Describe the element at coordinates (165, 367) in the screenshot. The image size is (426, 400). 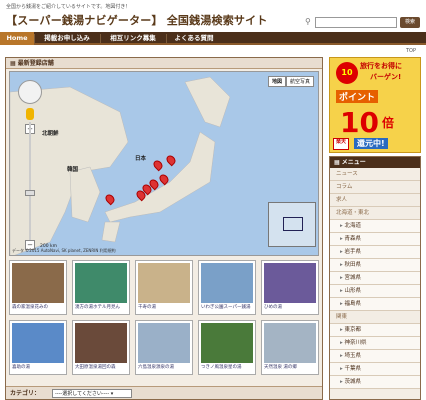
I see `store-name-link: 六島温泉源泉の湯` at that location.